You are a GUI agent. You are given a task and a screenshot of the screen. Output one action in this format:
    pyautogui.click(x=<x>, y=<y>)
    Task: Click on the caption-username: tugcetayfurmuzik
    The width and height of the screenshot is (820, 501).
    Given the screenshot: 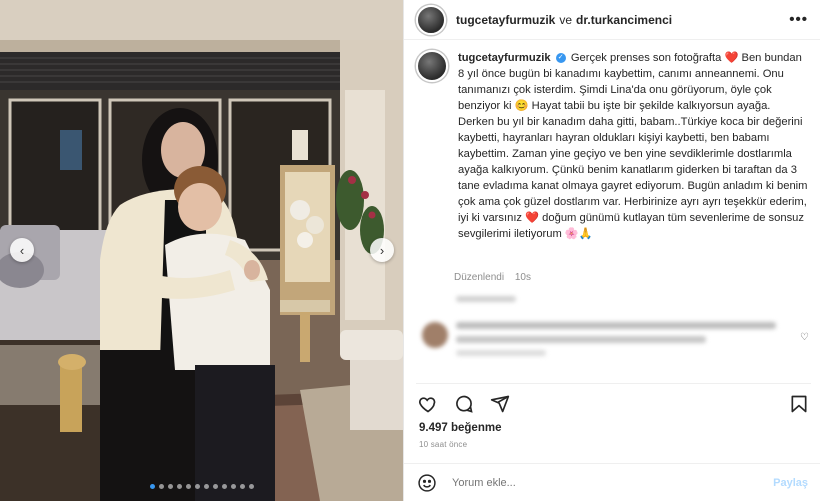 What is the action you would take?
    pyautogui.click(x=504, y=58)
    